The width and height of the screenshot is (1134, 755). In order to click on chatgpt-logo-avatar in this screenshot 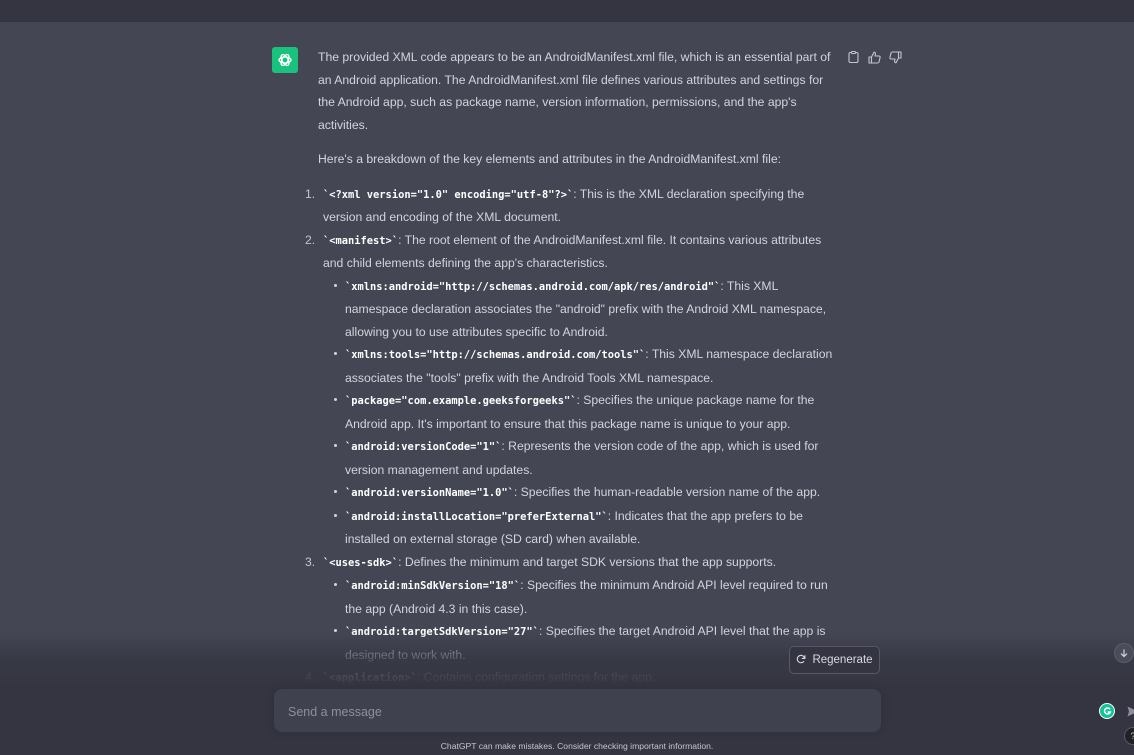, I will do `click(285, 60)`.